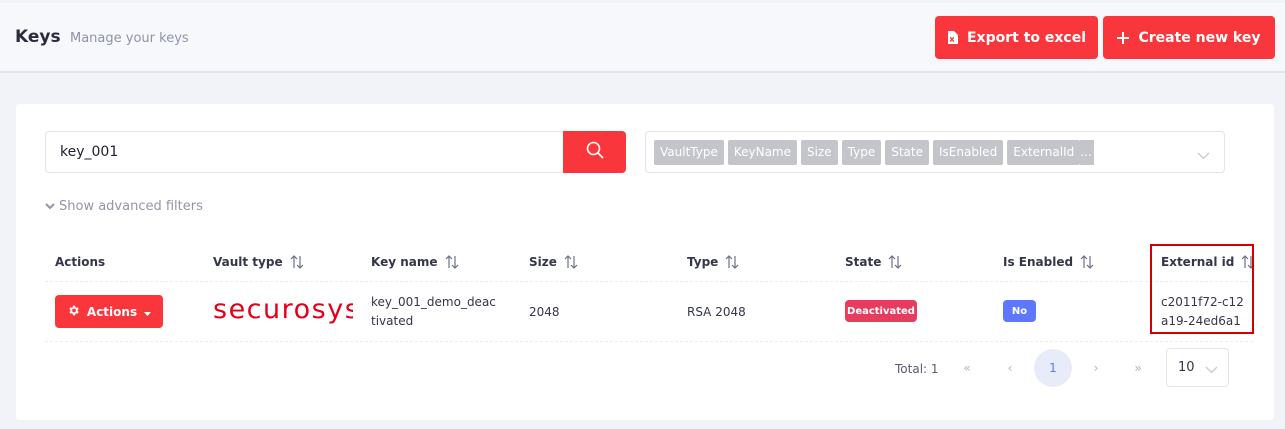  I want to click on header-label: Size, so click(543, 262).